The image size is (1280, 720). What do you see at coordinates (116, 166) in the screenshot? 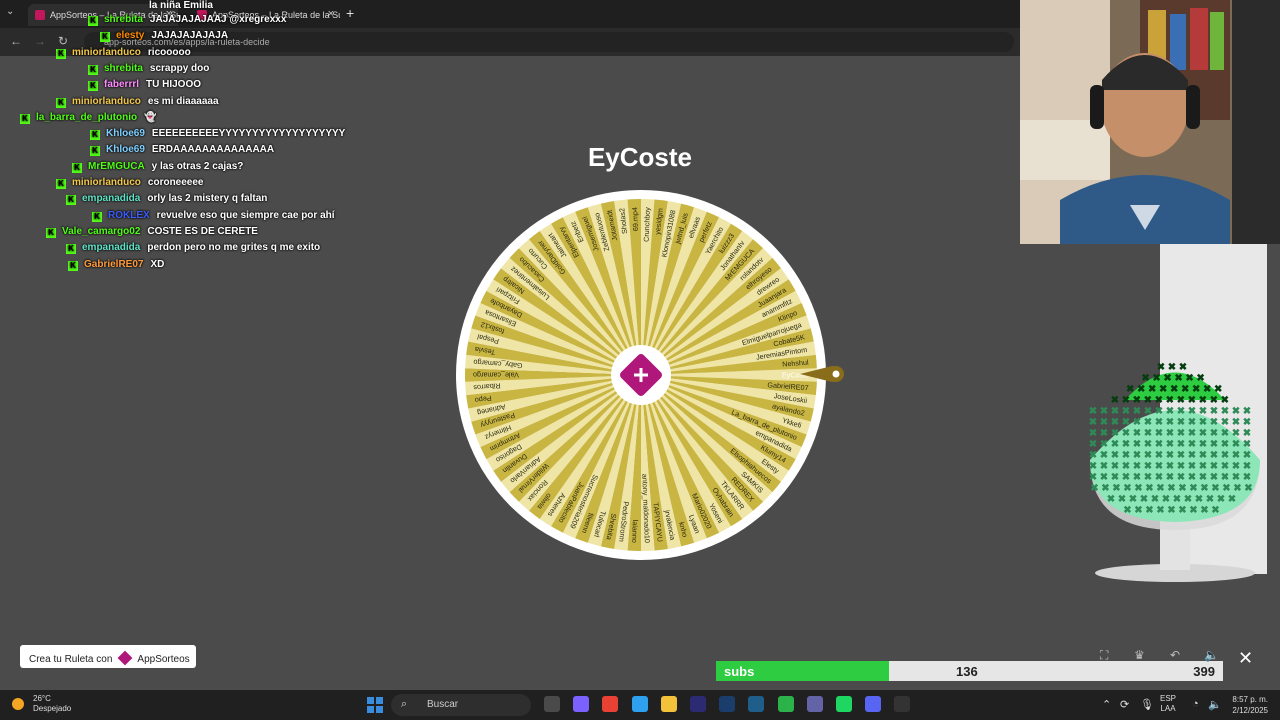
I see `chat-username: MrEMGUCA` at bounding box center [116, 166].